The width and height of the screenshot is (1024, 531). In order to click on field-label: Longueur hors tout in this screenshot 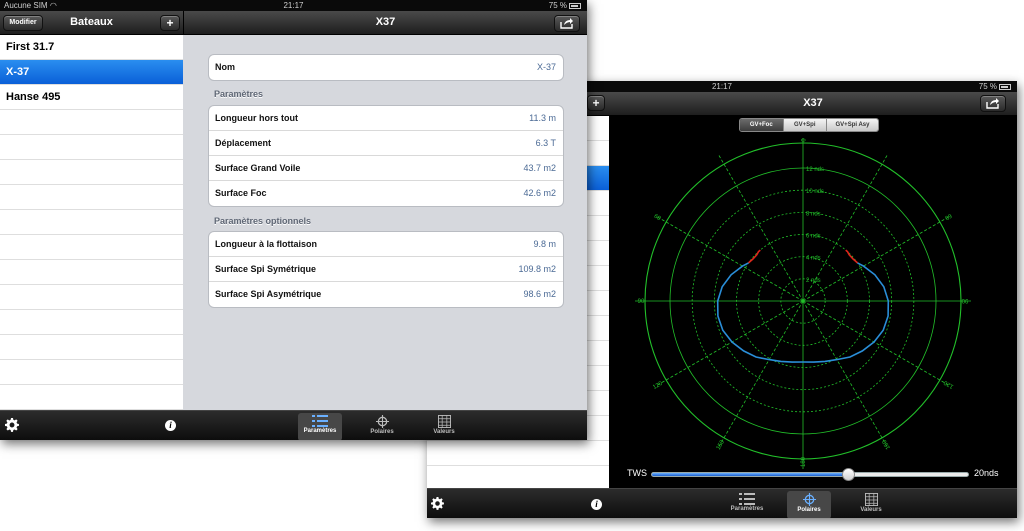, I will do `click(256, 118)`.